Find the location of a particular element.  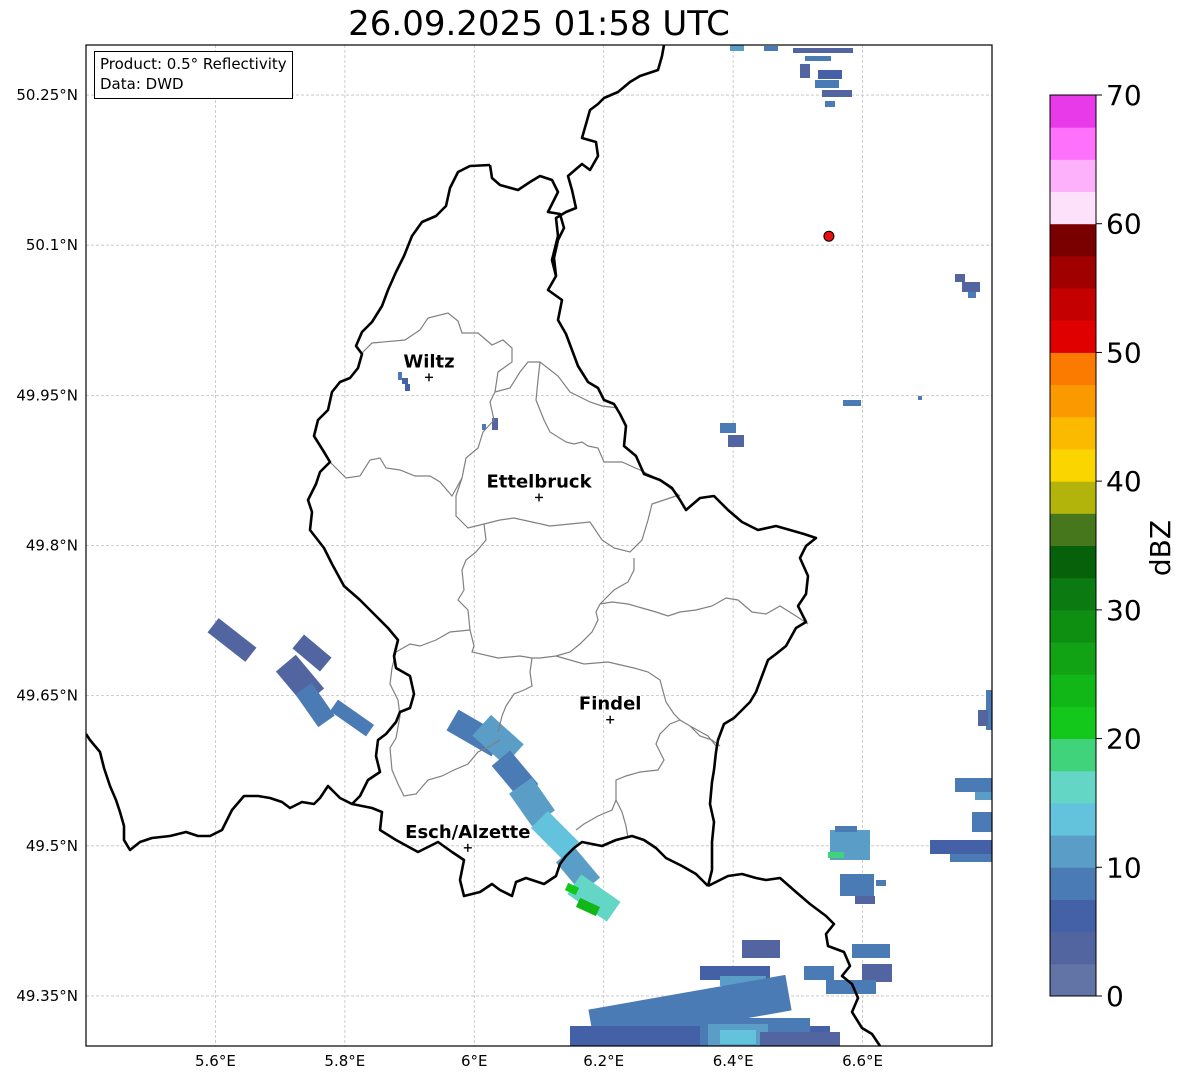

colorbar: 0 10 20 30 40 50 60 70 dBZ is located at coordinates (1113, 546).